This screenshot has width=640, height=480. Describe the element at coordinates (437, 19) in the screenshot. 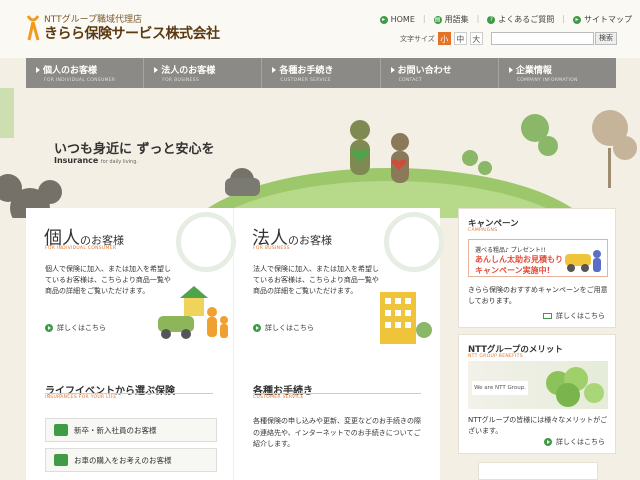

I see `book-icon: ▤` at that location.